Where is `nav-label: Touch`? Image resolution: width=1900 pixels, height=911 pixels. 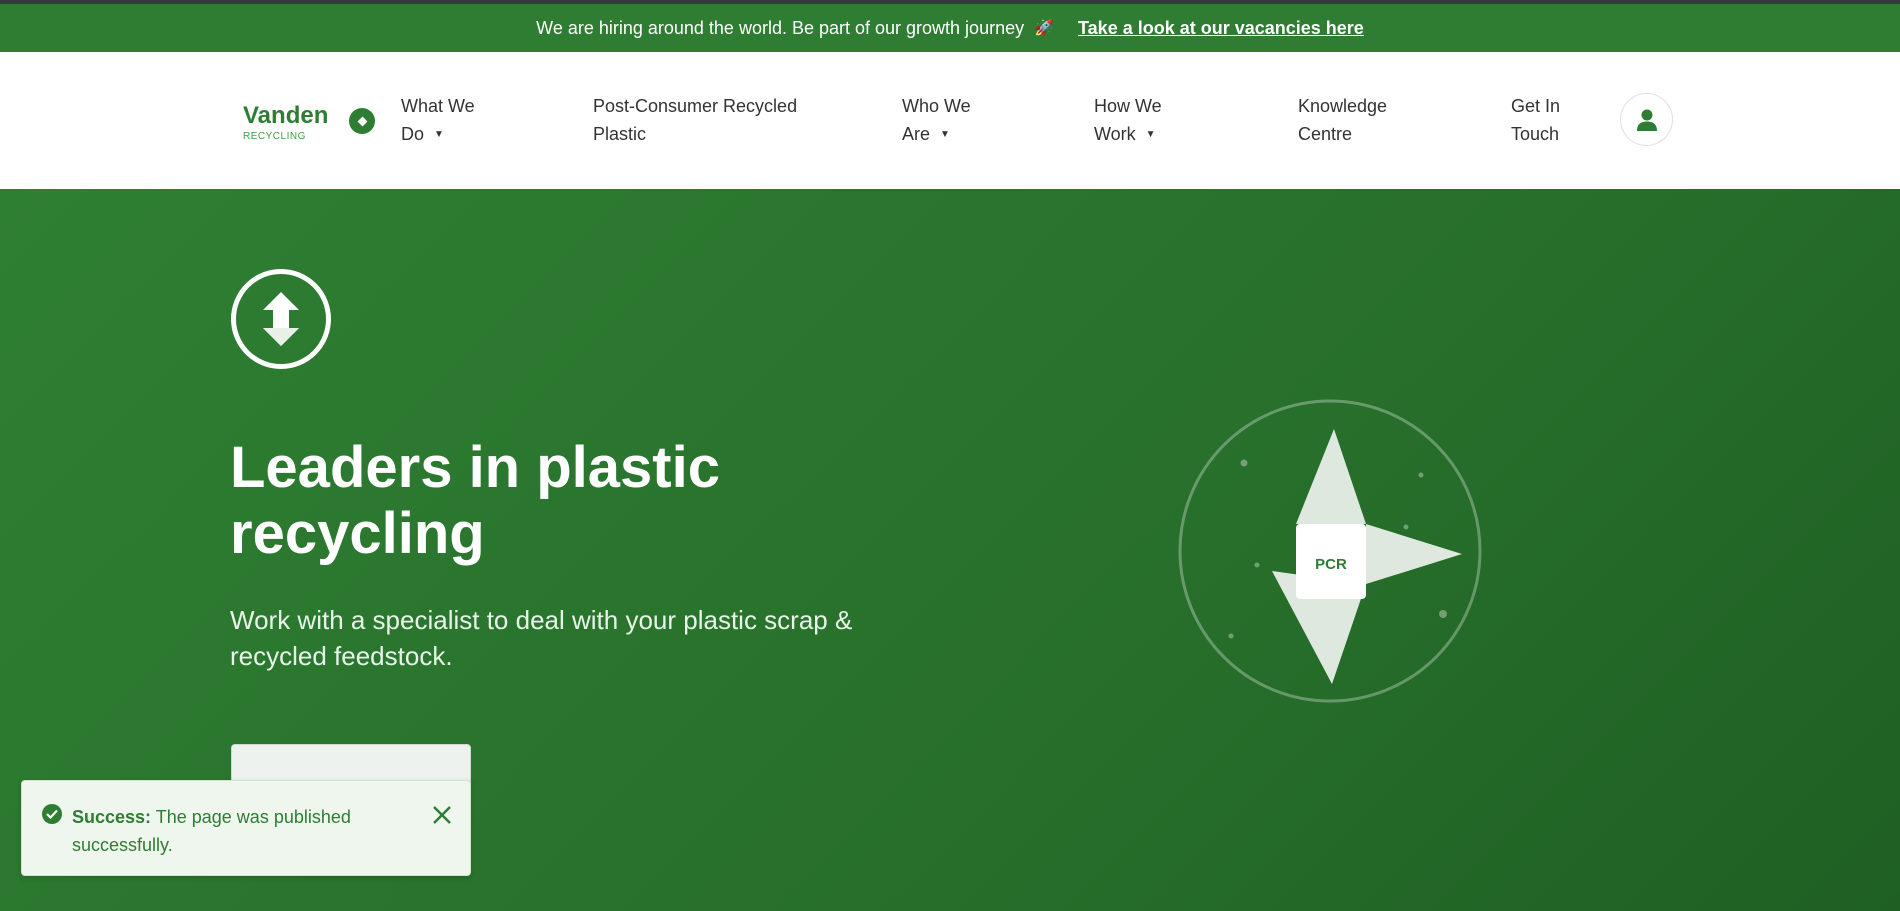 nav-label: Touch is located at coordinates (1535, 134).